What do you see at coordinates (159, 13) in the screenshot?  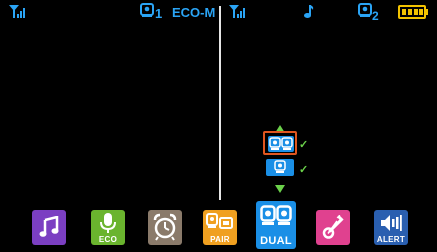 I see `left-camera-number: 1` at bounding box center [159, 13].